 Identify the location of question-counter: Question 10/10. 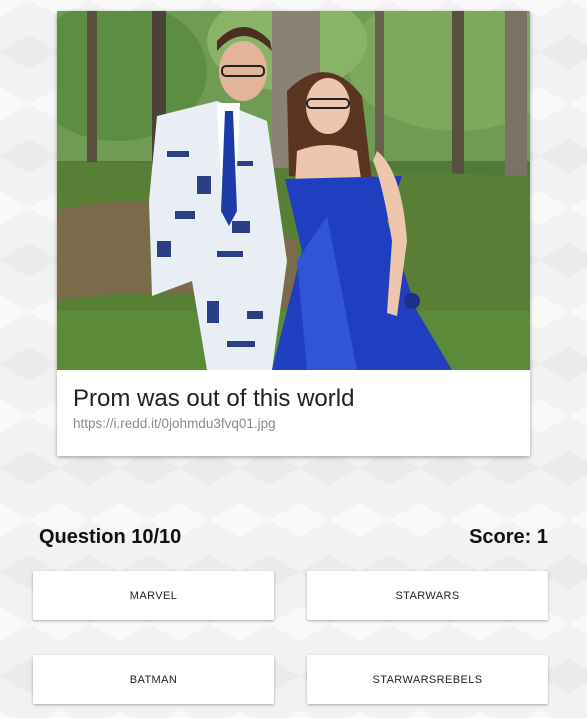
(110, 537).